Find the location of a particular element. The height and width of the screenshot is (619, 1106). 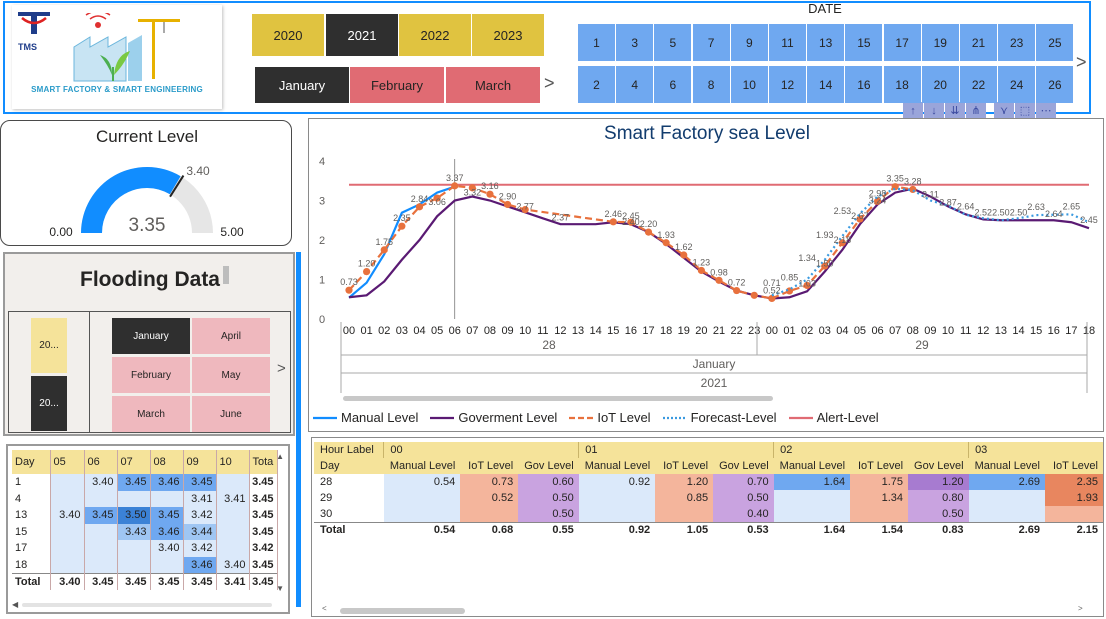

data-label: 2.52 is located at coordinates (984, 212).